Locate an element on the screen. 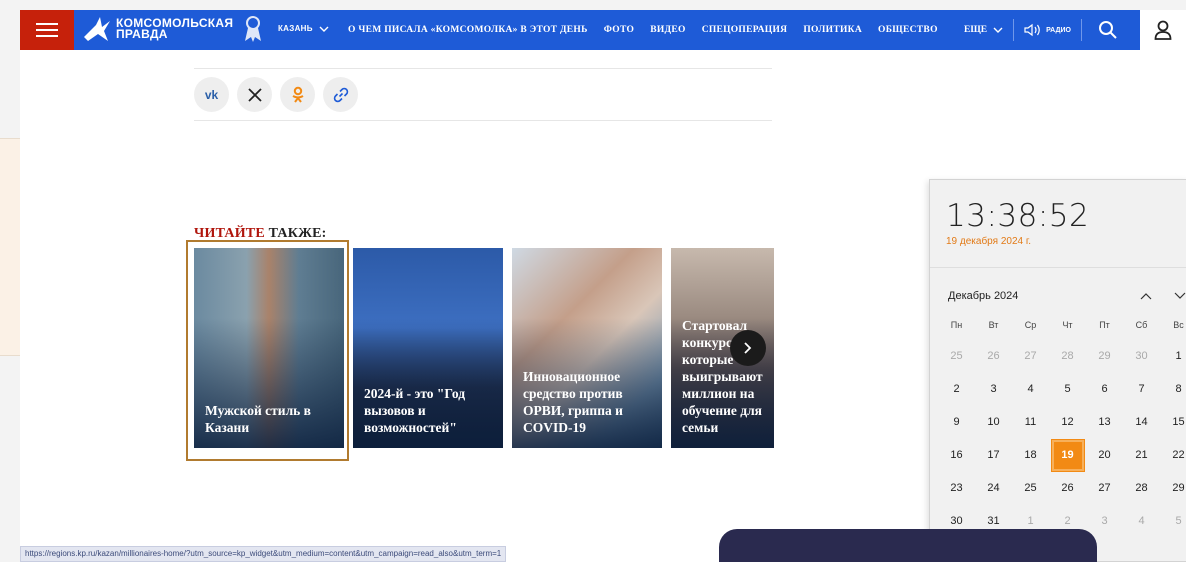 Image resolution: width=1186 pixels, height=562 pixels. calendar-day: 10 is located at coordinates (993, 422).